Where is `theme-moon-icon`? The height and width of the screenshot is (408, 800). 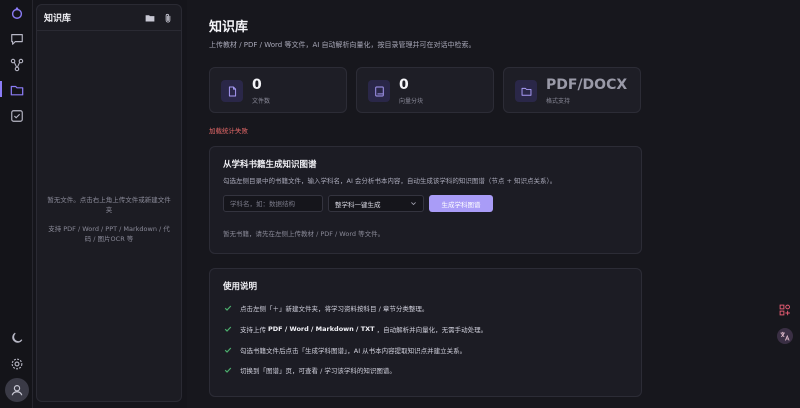 theme-moon-icon is located at coordinates (16, 337).